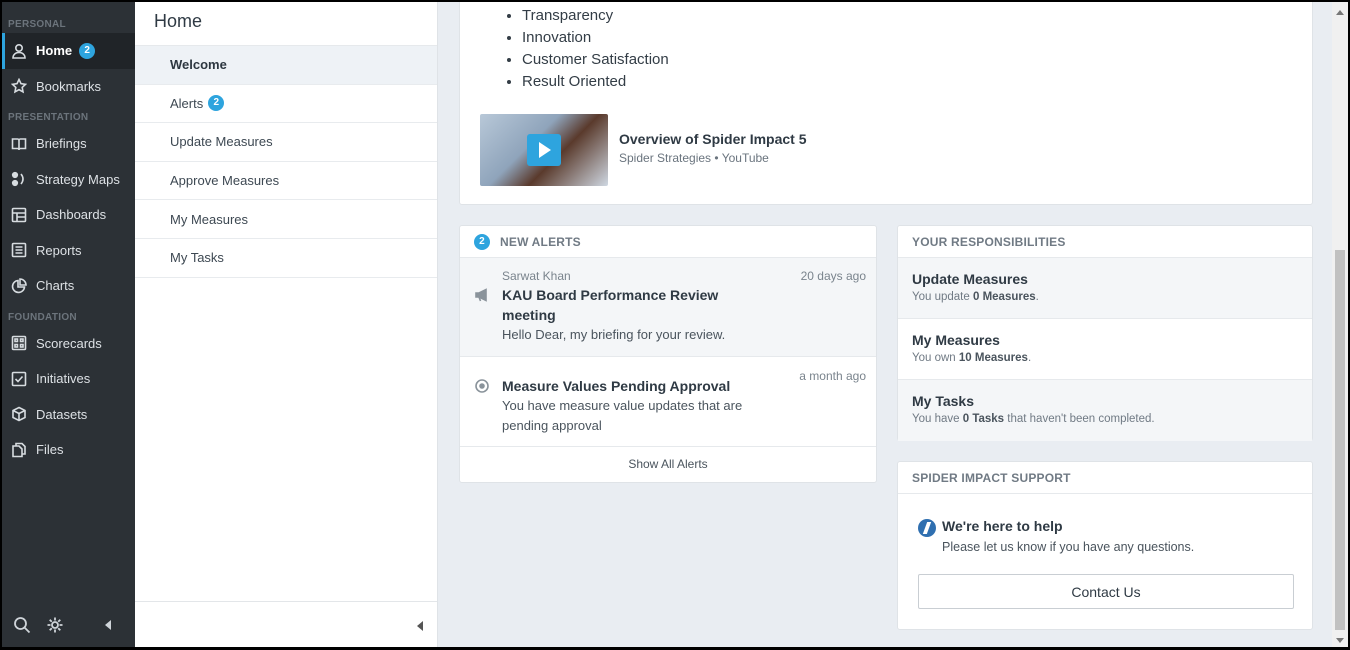 This screenshot has height=650, width=1350. I want to click on pie-chart-icon, so click(19, 286).